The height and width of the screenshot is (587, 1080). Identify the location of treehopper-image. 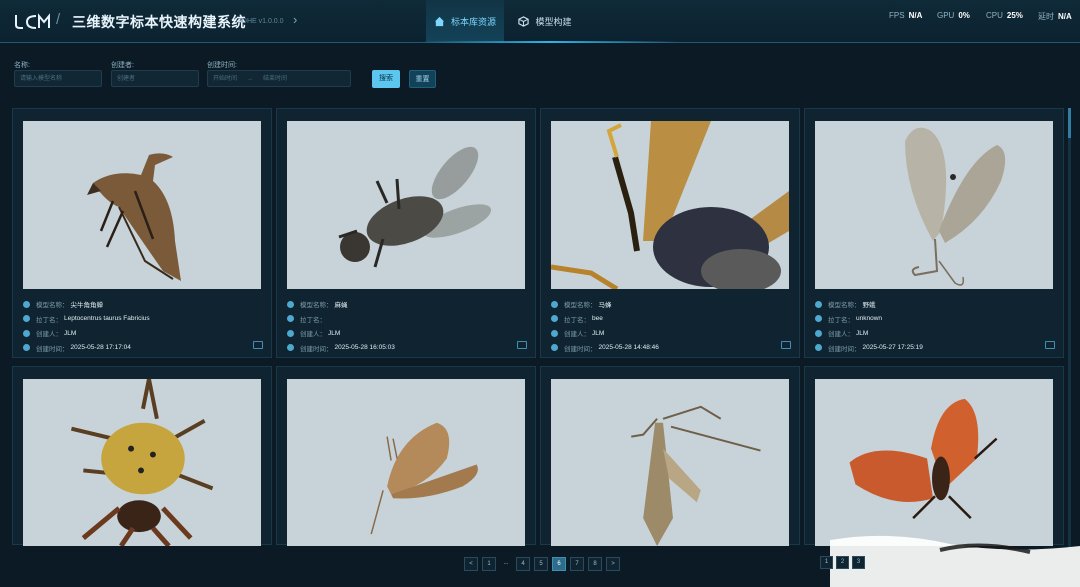
(134, 217).